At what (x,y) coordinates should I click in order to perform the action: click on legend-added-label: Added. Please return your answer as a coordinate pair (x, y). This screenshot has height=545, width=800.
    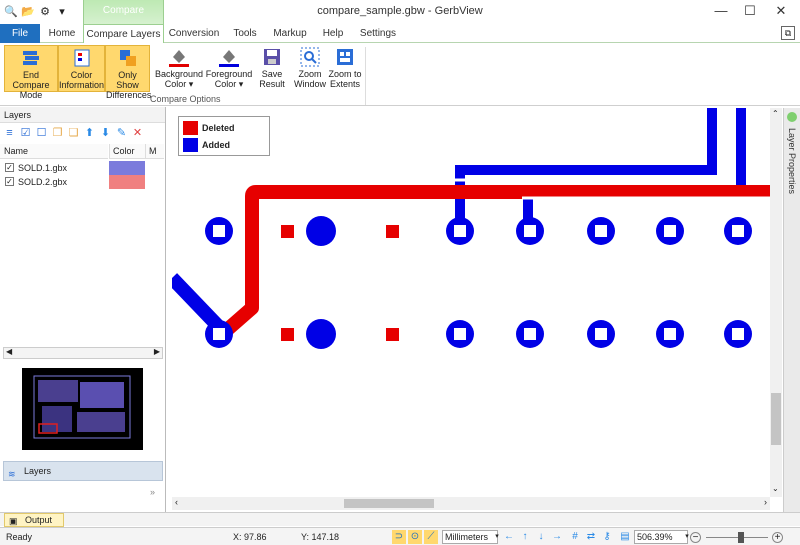
    Looking at the image, I should click on (216, 145).